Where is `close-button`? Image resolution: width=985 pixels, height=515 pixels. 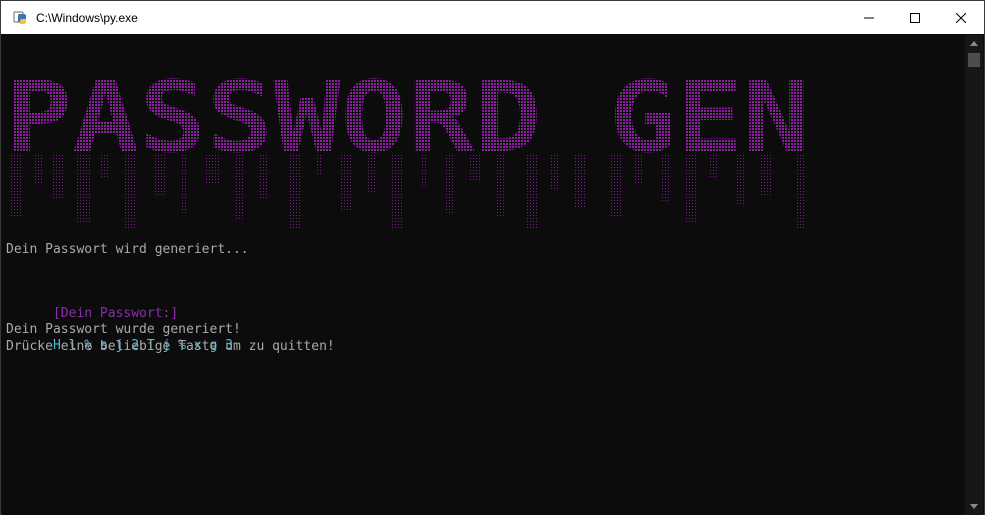
close-button is located at coordinates (961, 17).